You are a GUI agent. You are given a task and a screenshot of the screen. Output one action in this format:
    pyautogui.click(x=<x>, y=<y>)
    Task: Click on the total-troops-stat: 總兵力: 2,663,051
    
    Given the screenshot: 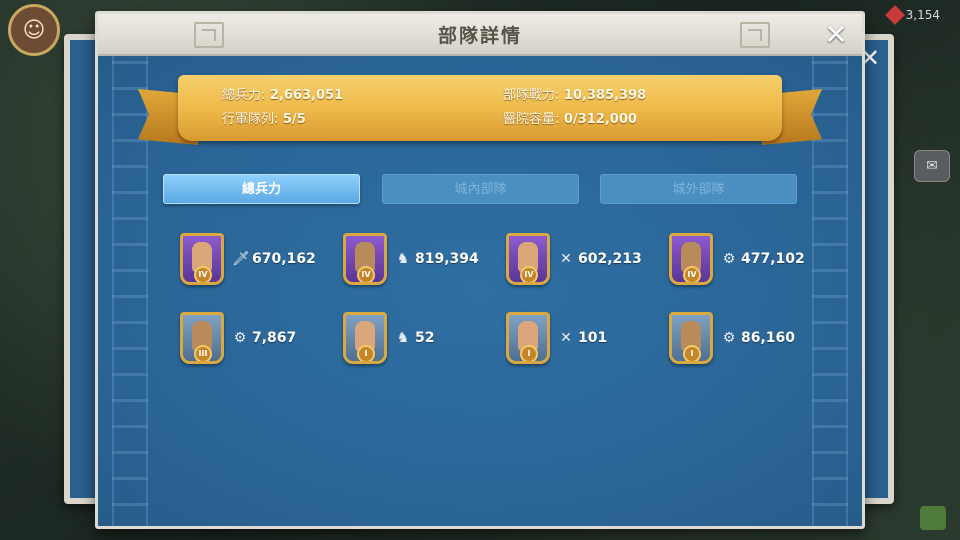 What is the action you would take?
    pyautogui.click(x=282, y=93)
    